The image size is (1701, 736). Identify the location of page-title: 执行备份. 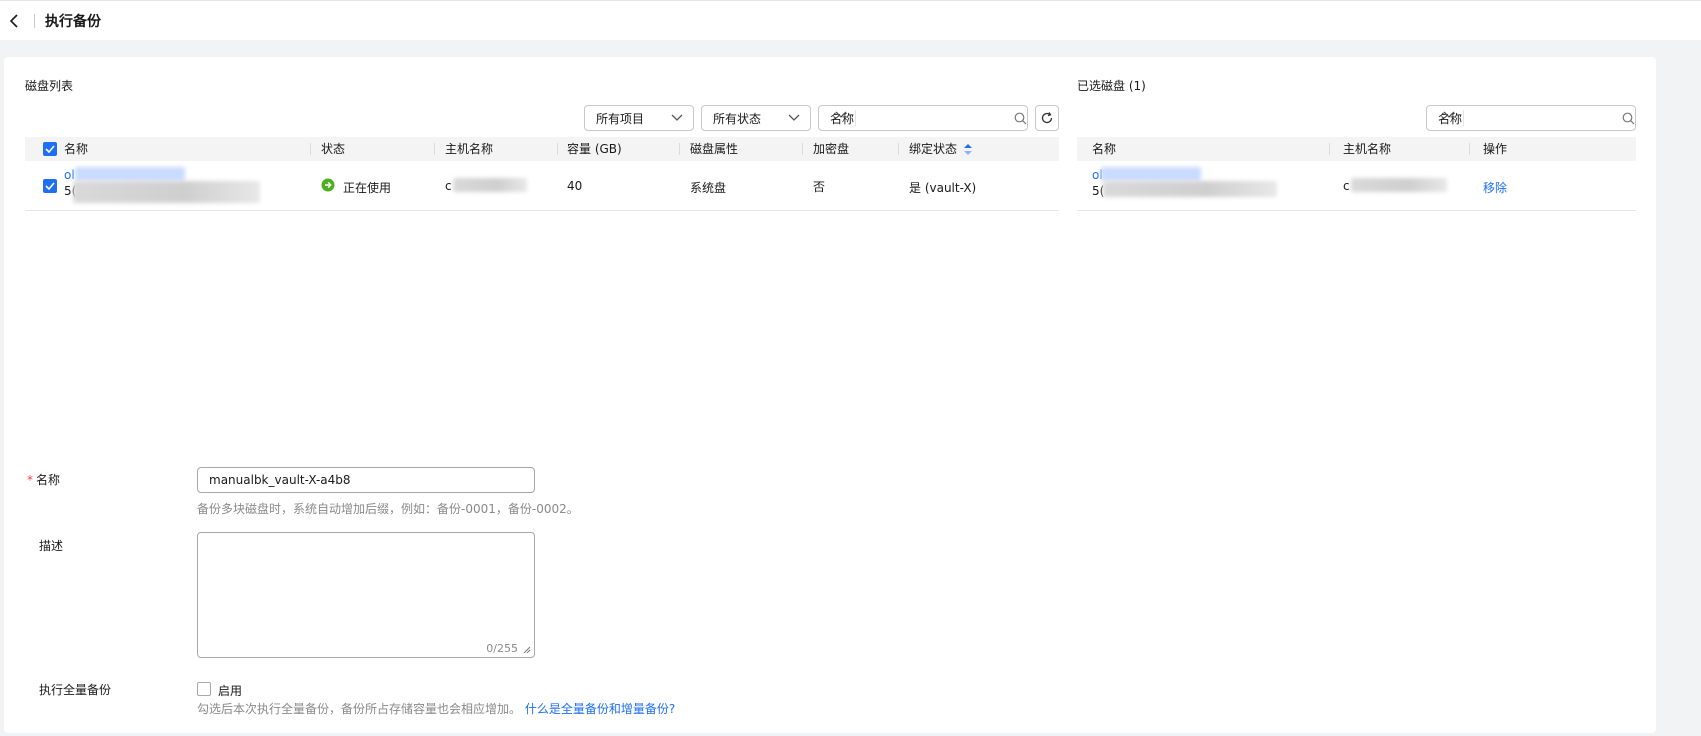
(73, 21).